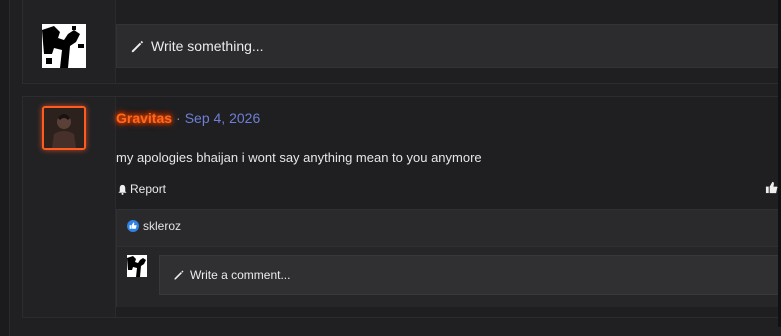 The image size is (781, 336). I want to click on comment-avatar, so click(137, 266).